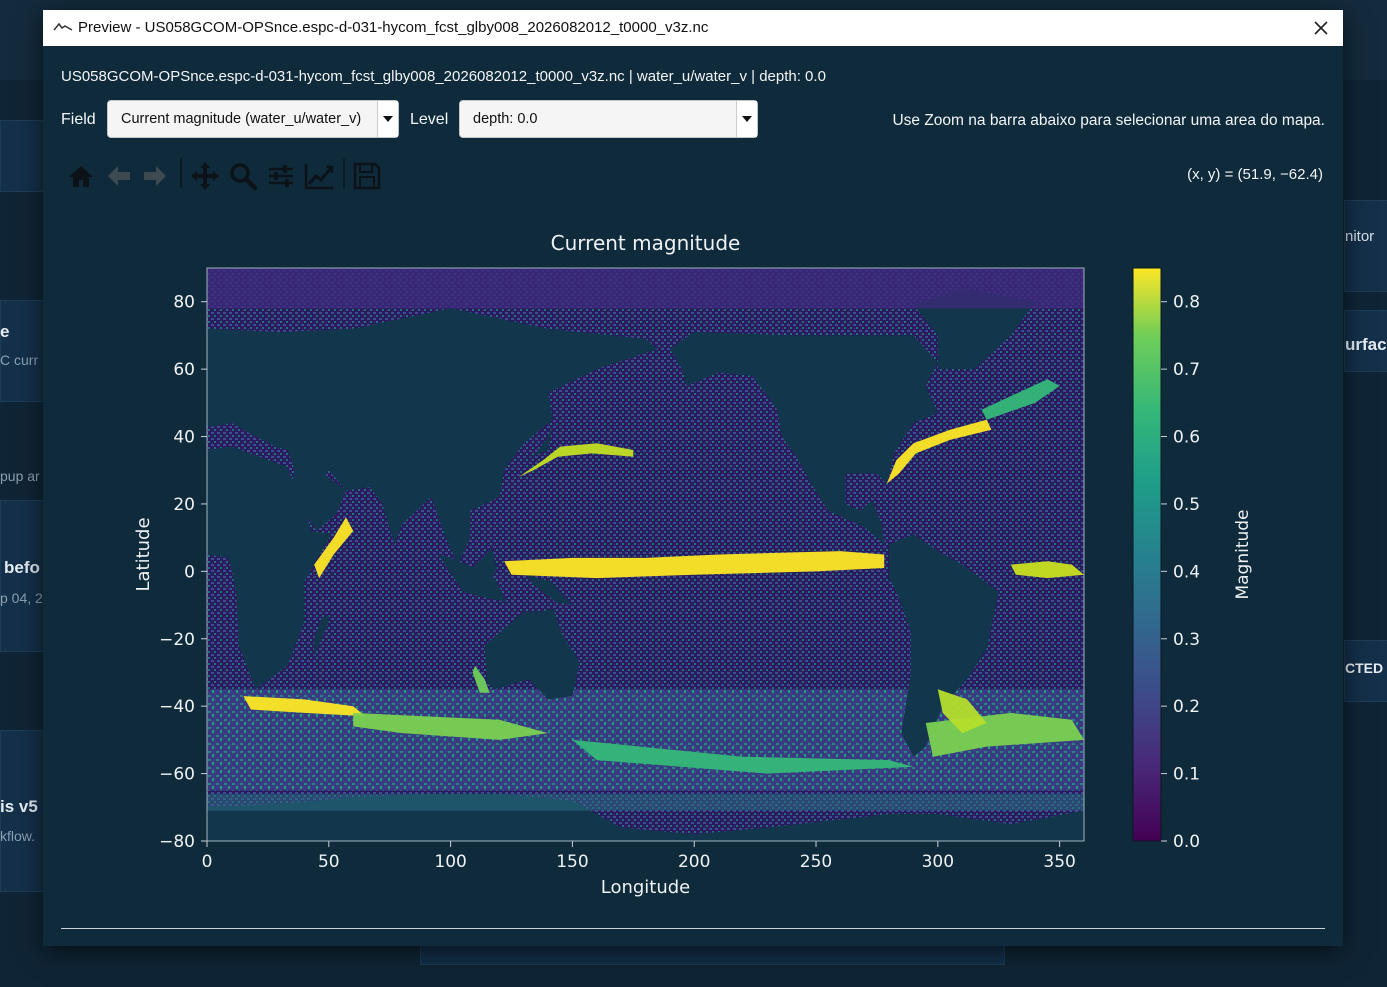  Describe the element at coordinates (1365, 246) in the screenshot. I see `background-panel-right` at that location.